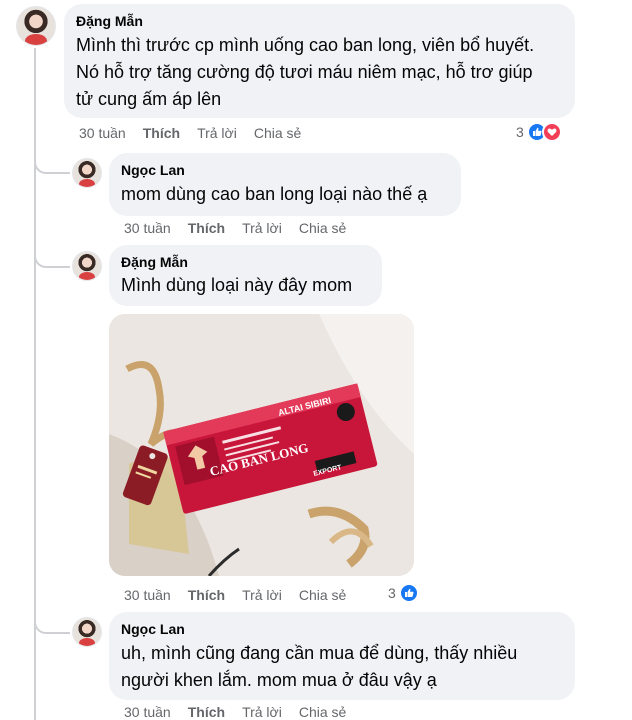 The width and height of the screenshot is (632, 720). What do you see at coordinates (408, 593) in the screenshot?
I see `thumbs-up-icon` at bounding box center [408, 593].